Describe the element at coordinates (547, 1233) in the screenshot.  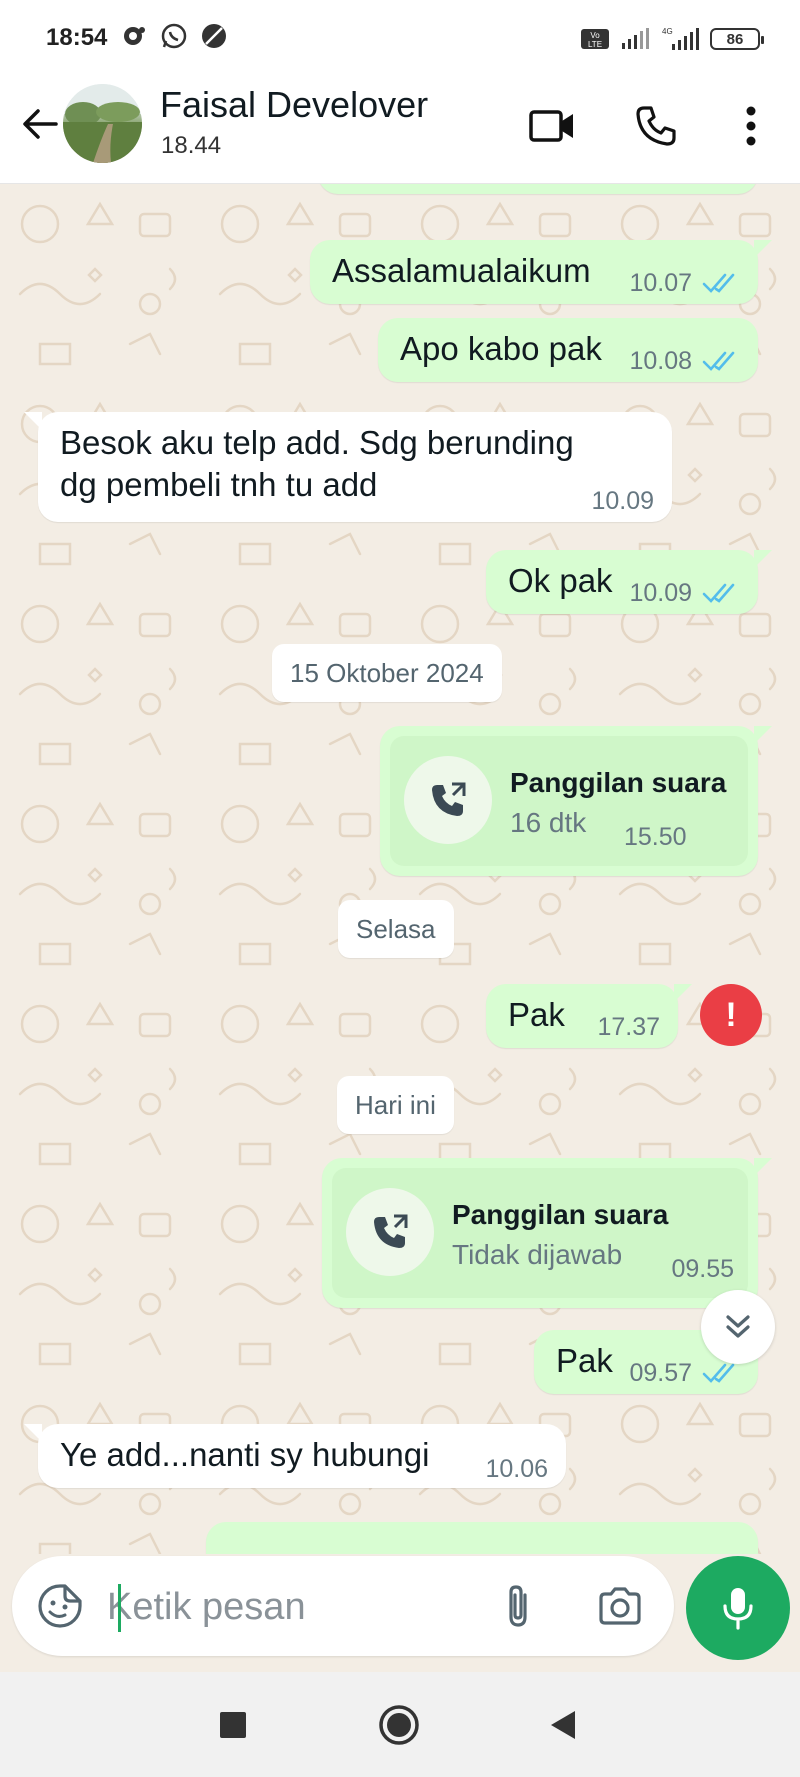
I see `call-bubble: Panggilan suara Tidak dijawab 09.55` at that location.